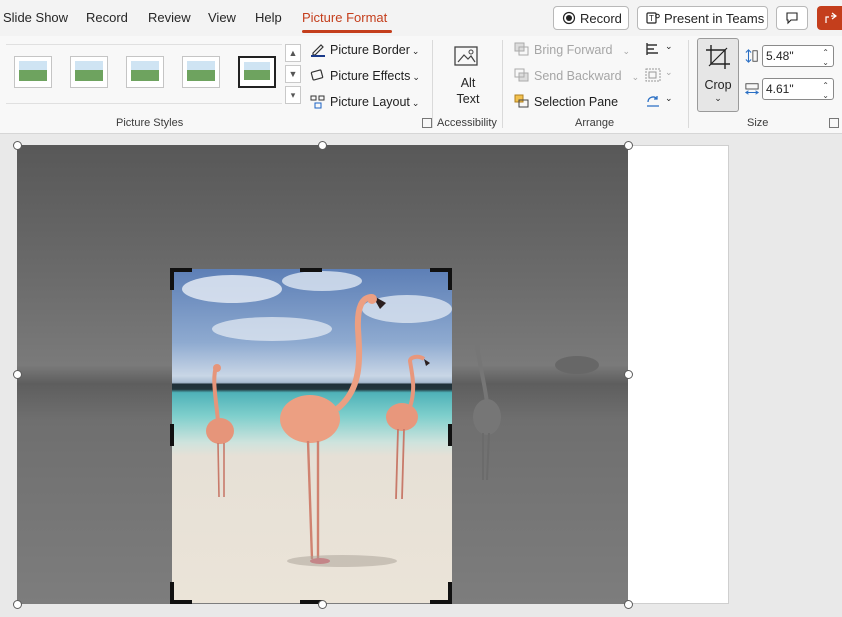  I want to click on present-in-teams-button: T Present in Teams, so click(702, 18).